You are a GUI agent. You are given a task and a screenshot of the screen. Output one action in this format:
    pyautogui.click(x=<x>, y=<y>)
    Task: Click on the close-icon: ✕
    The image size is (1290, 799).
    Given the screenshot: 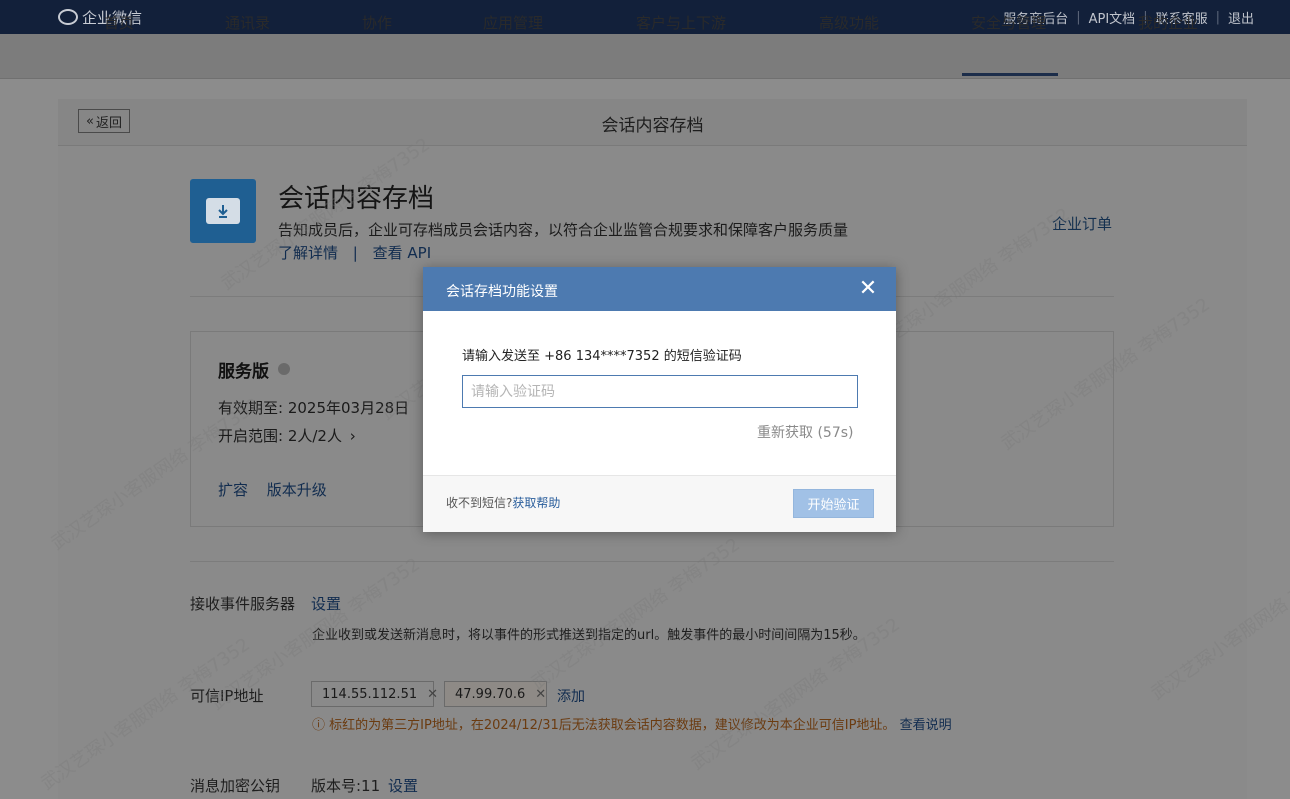 What is the action you would take?
    pyautogui.click(x=868, y=289)
    